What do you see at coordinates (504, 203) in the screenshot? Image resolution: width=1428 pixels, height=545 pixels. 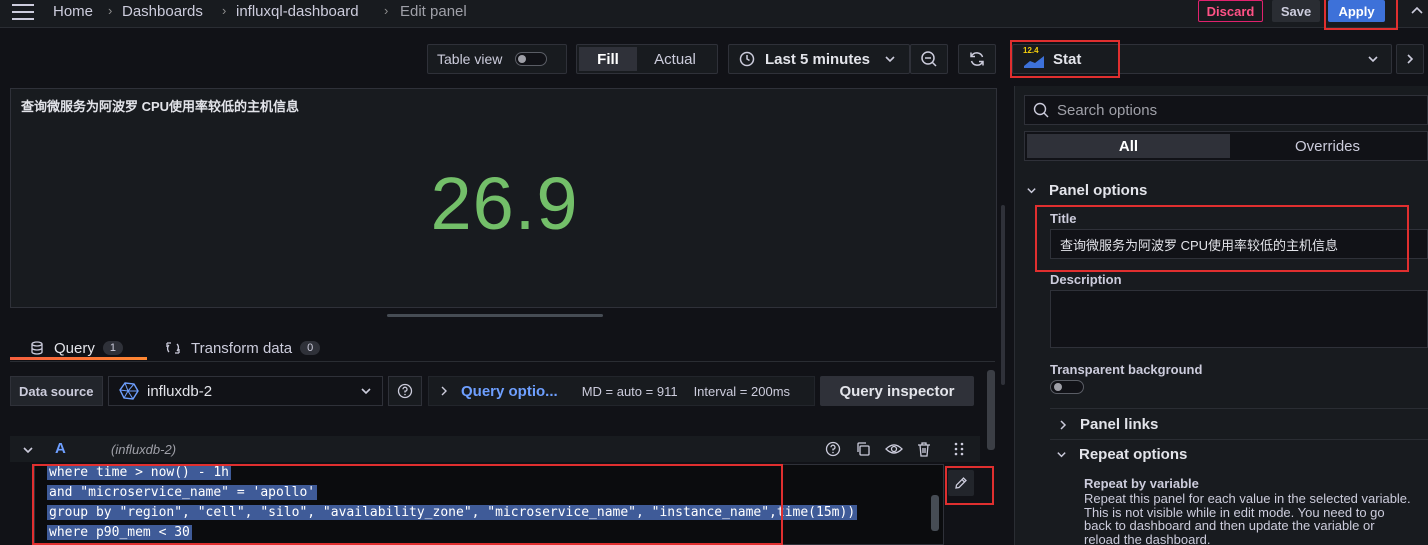 I see `stat-value: 26.9` at bounding box center [504, 203].